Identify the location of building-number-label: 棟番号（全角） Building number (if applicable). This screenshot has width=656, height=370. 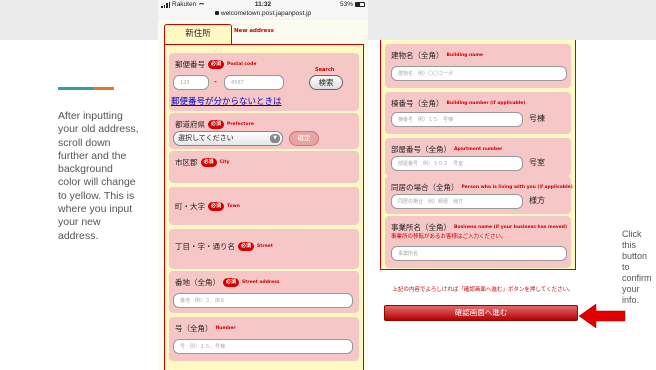
(458, 103).